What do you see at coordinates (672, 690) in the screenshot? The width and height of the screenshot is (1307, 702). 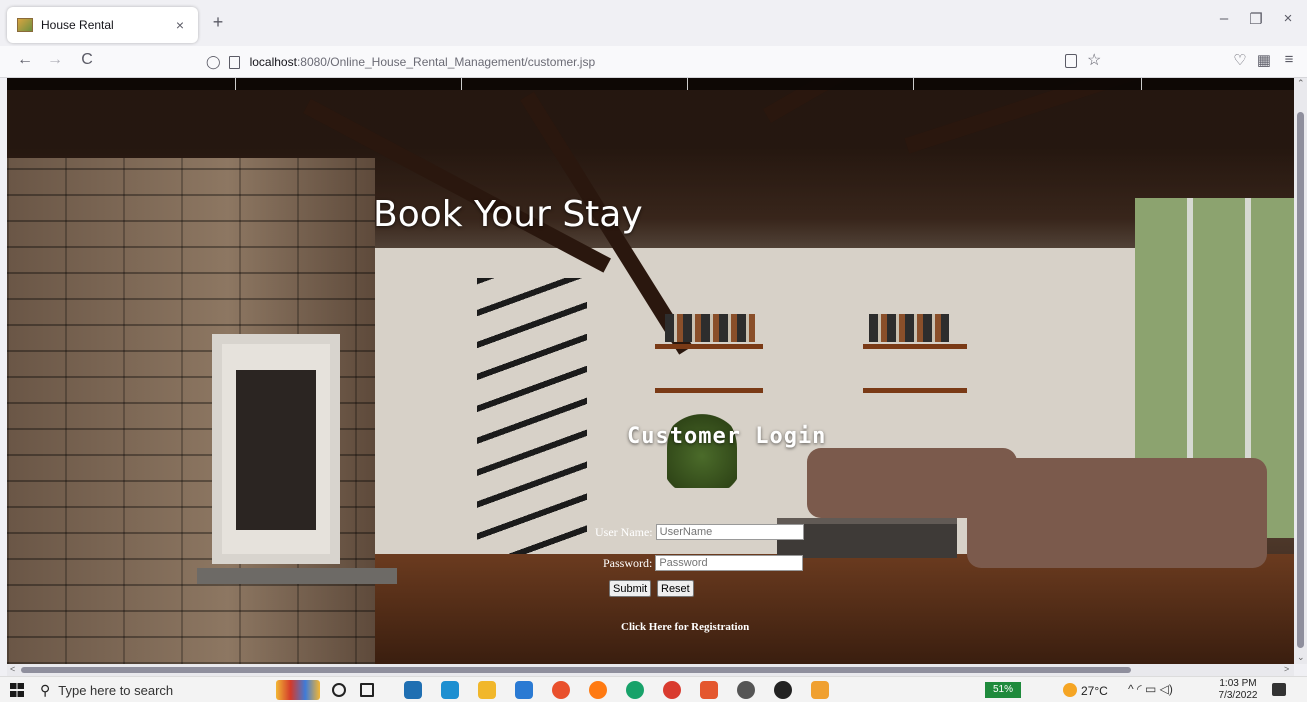 I see `chrome-icon` at bounding box center [672, 690].